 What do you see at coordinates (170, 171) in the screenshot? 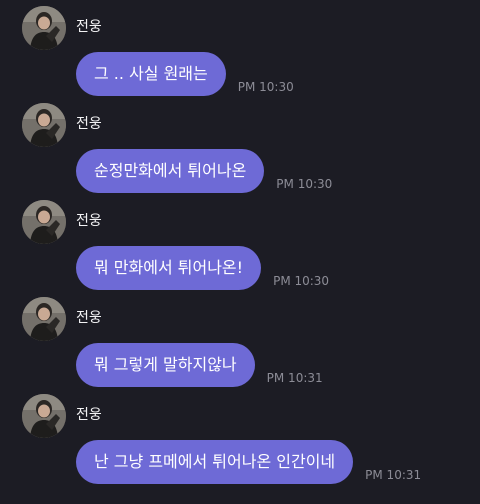
I see `message-bubble: 순정만화에서 튀어나온` at bounding box center [170, 171].